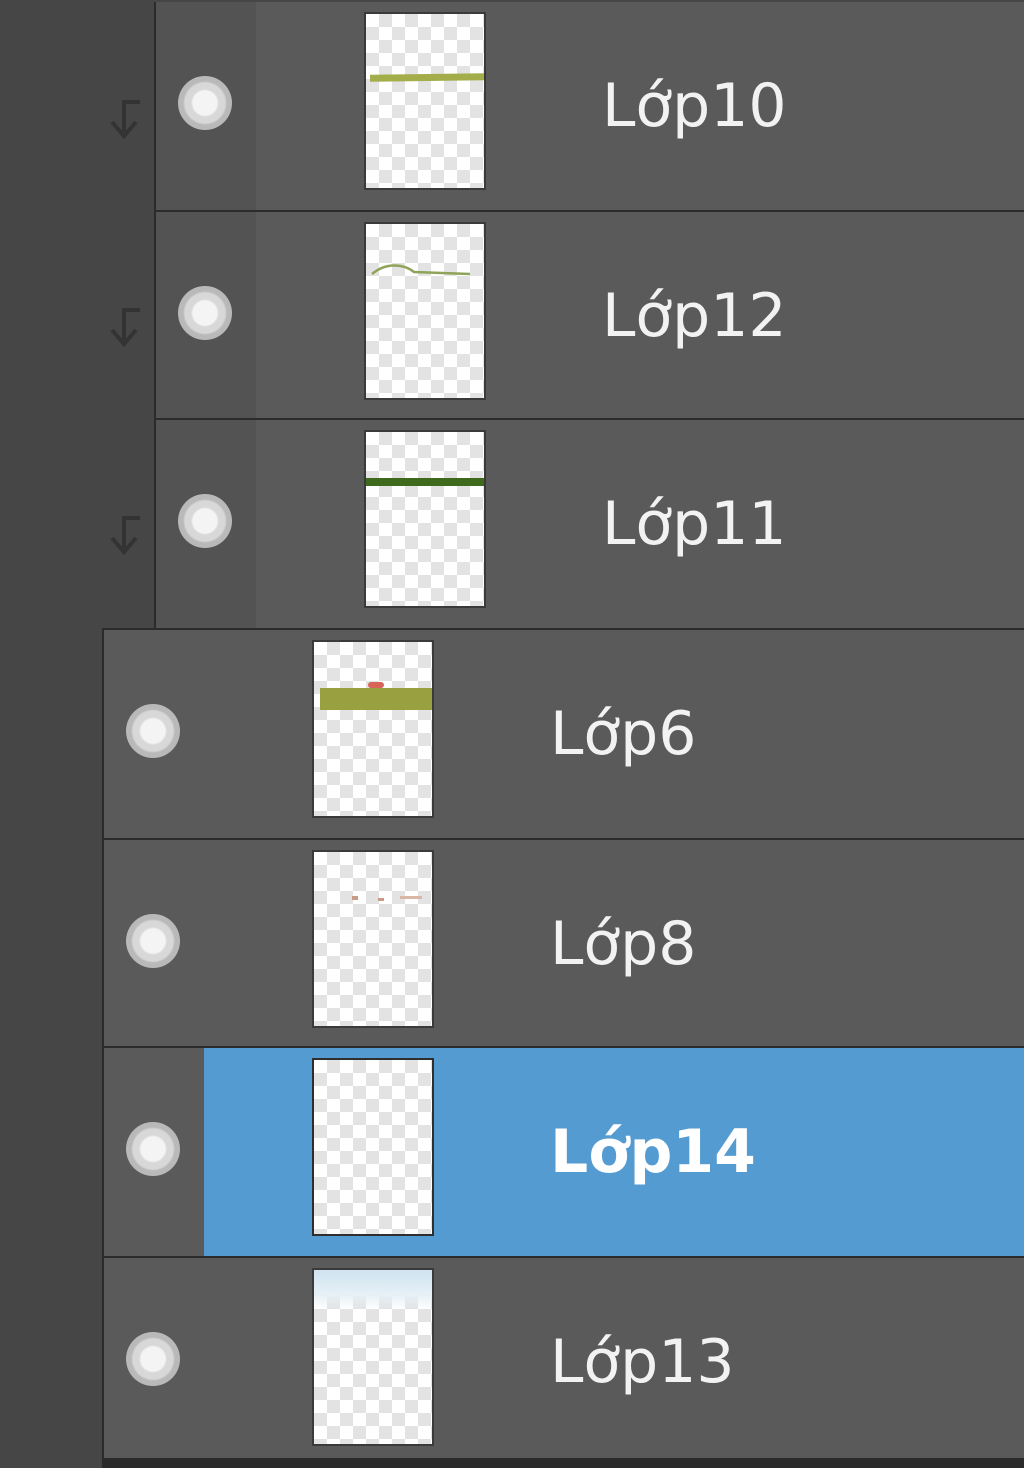 This screenshot has height=1468, width=1024. What do you see at coordinates (653, 1152) in the screenshot?
I see `layer-name: Lớp14` at bounding box center [653, 1152].